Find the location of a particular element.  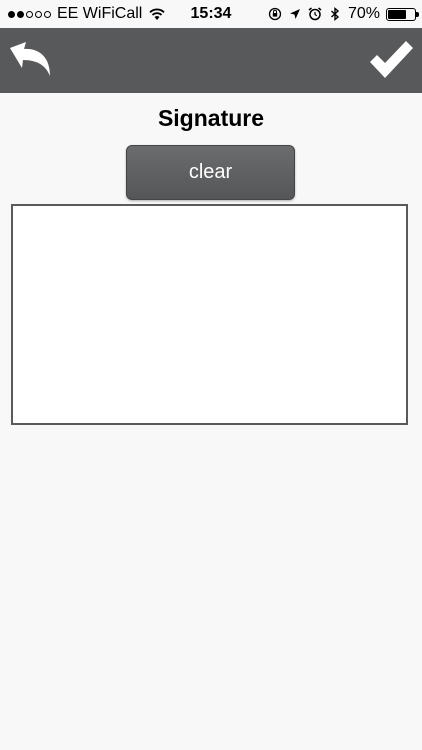

page-title: Signature is located at coordinates (211, 118).